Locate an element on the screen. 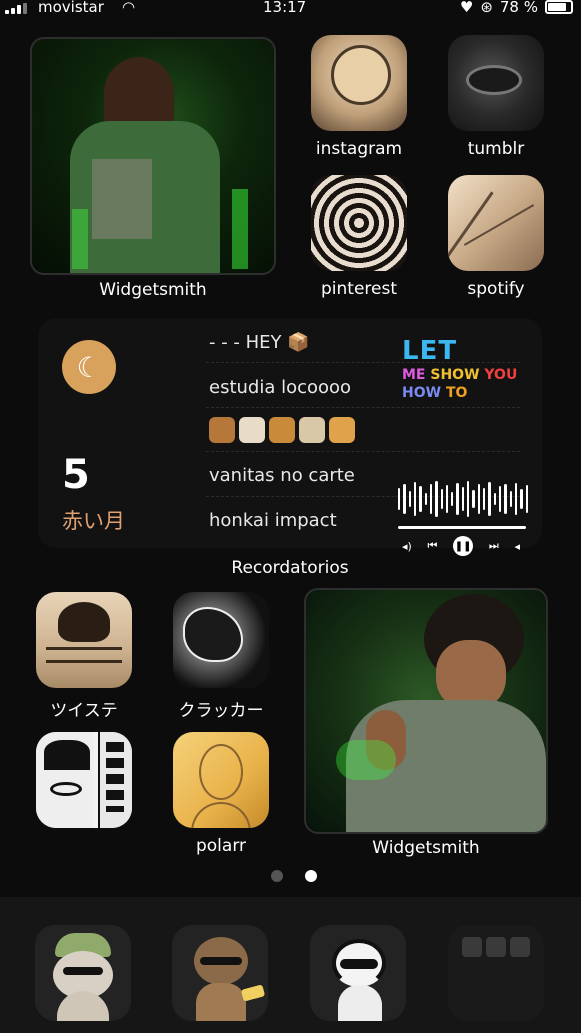 The width and height of the screenshot is (581, 1033). play-icon: ❚❚ is located at coordinates (463, 546).